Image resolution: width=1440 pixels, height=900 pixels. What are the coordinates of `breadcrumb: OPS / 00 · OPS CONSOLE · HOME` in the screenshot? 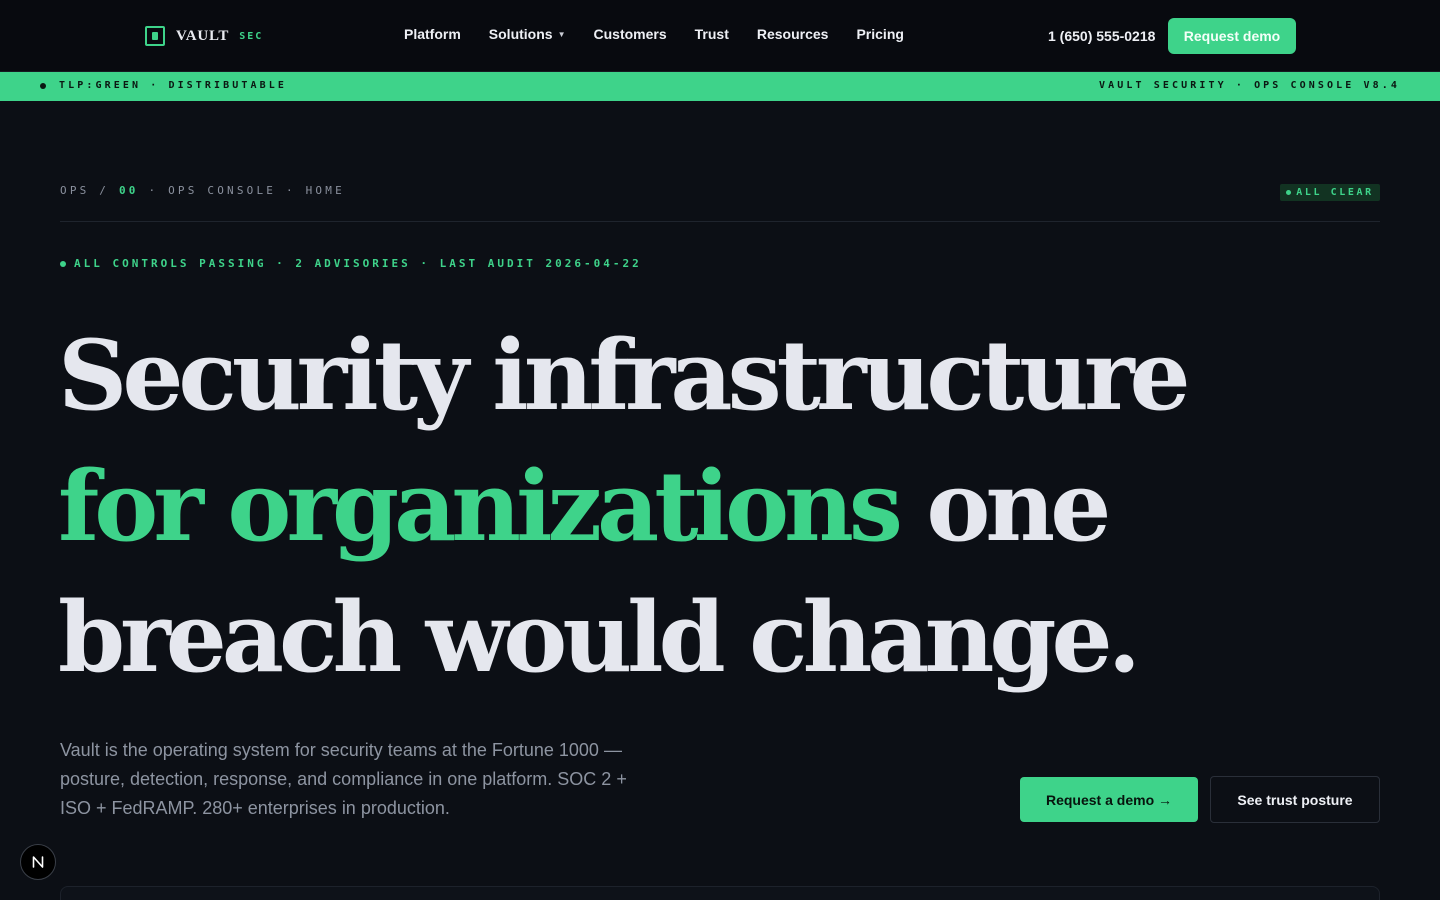 It's located at (202, 190).